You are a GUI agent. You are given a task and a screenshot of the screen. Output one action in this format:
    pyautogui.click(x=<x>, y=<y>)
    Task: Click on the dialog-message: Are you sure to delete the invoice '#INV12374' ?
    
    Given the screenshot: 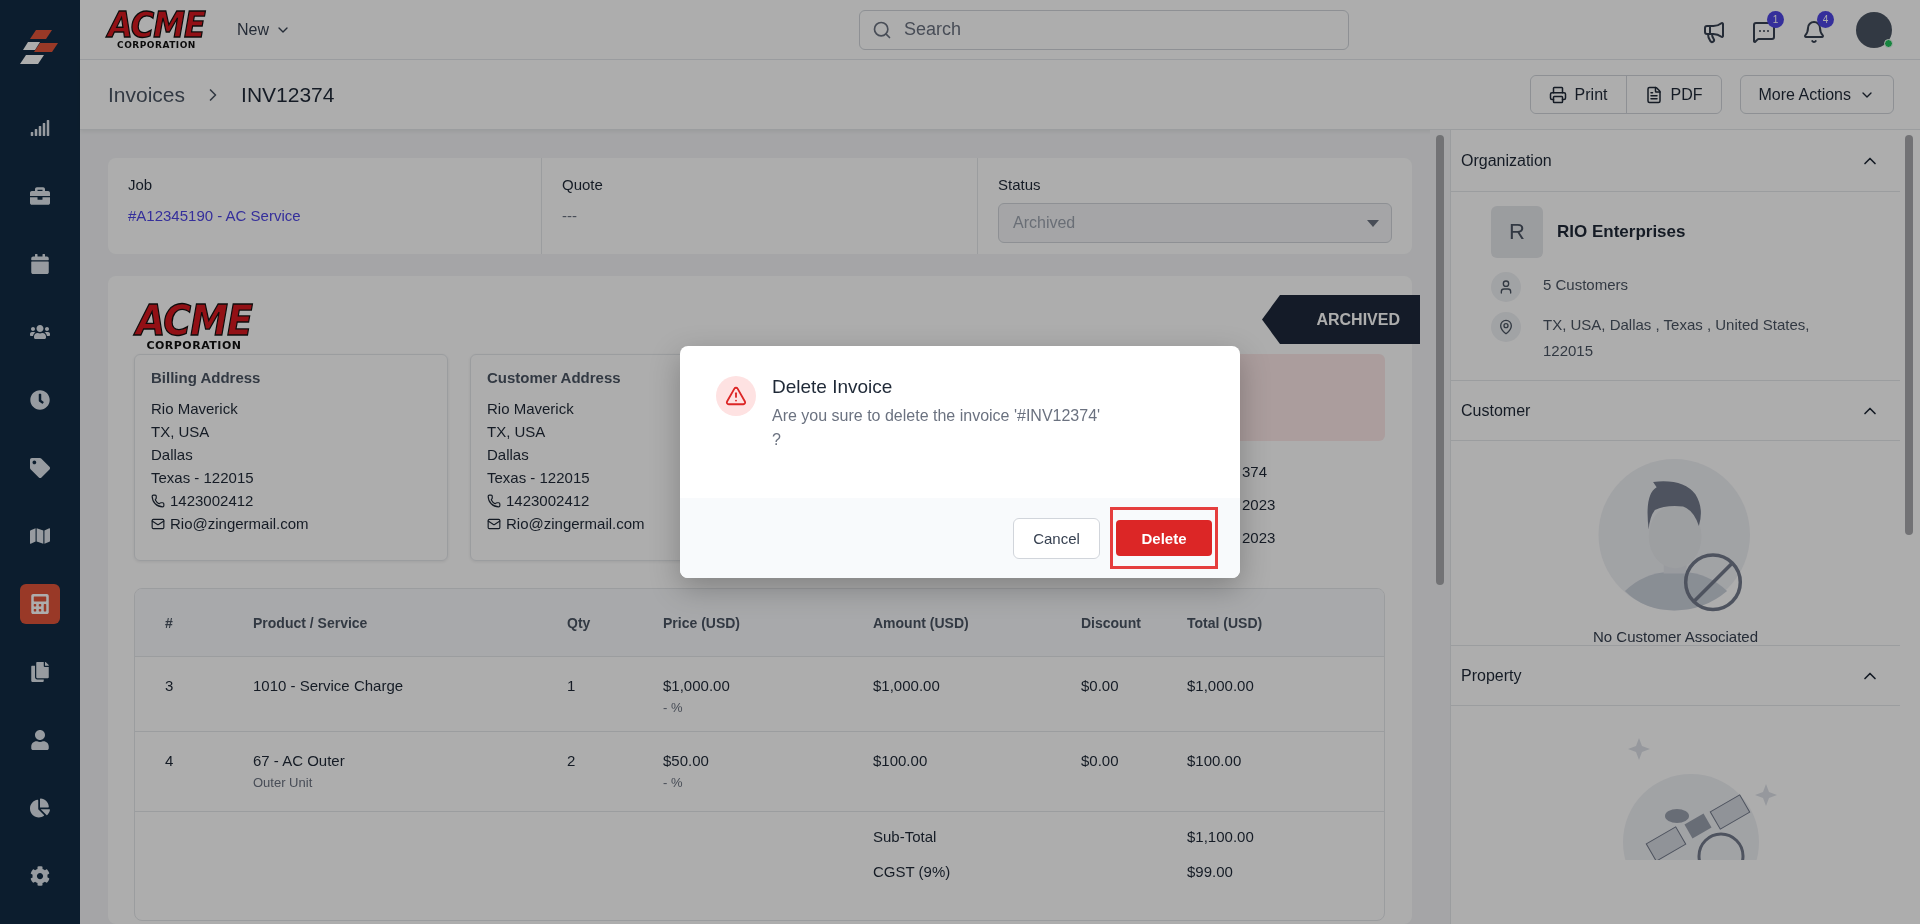 What is the action you would take?
    pyautogui.click(x=936, y=428)
    